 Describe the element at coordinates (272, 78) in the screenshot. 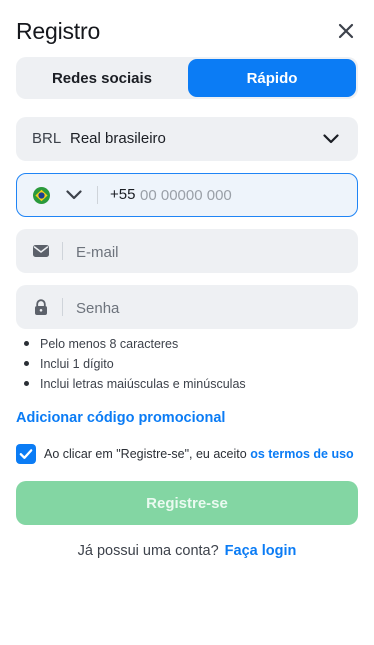

I see `tab-quick: Rápido` at that location.